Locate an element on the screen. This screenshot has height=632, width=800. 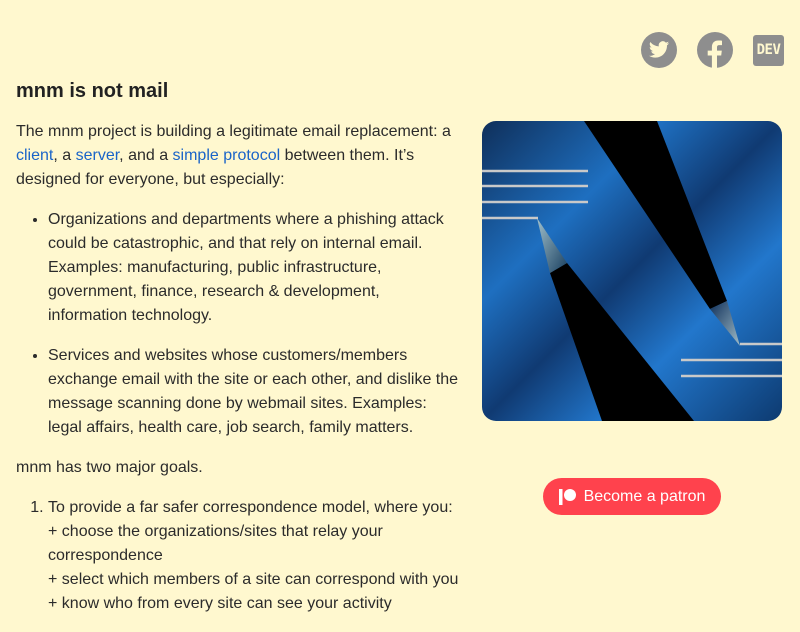
dev-link: DEV is located at coordinates (768, 50).